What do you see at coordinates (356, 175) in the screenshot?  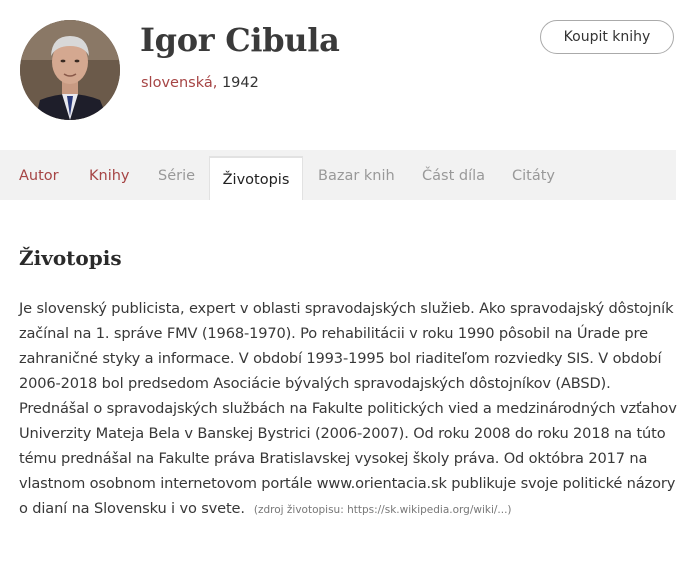 I see `tab-book-bazaar: Bazar knih` at bounding box center [356, 175].